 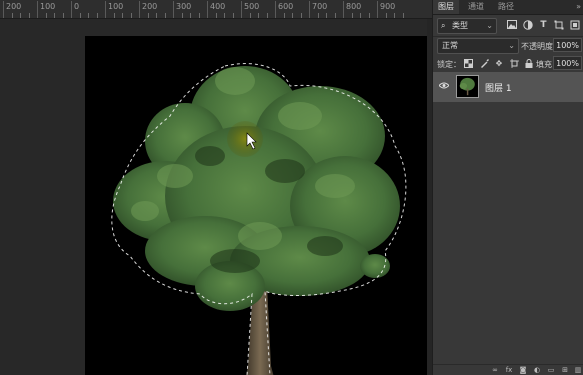 I want to click on lock-artboard-icon, so click(x=514, y=64).